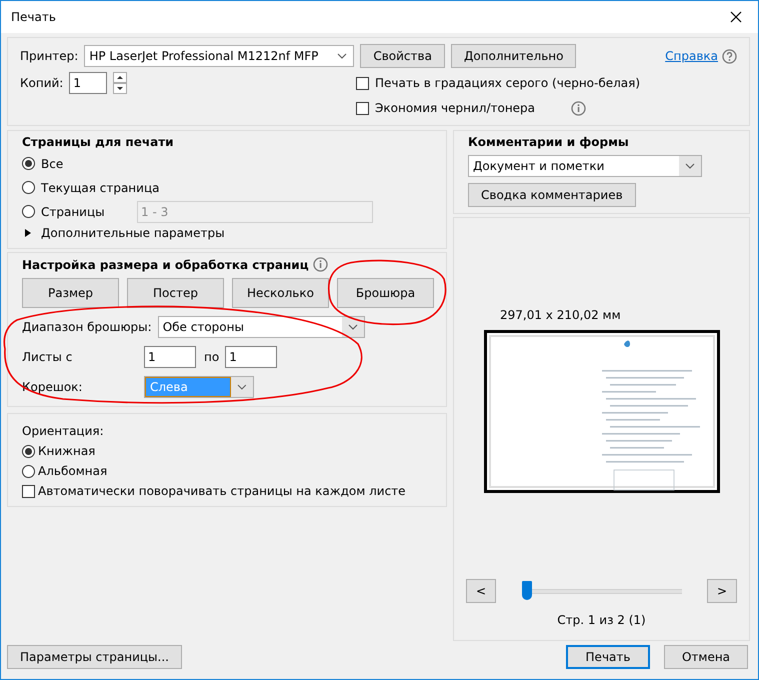 This screenshot has width=759, height=680. I want to click on copies-field: 1, so click(88, 83).